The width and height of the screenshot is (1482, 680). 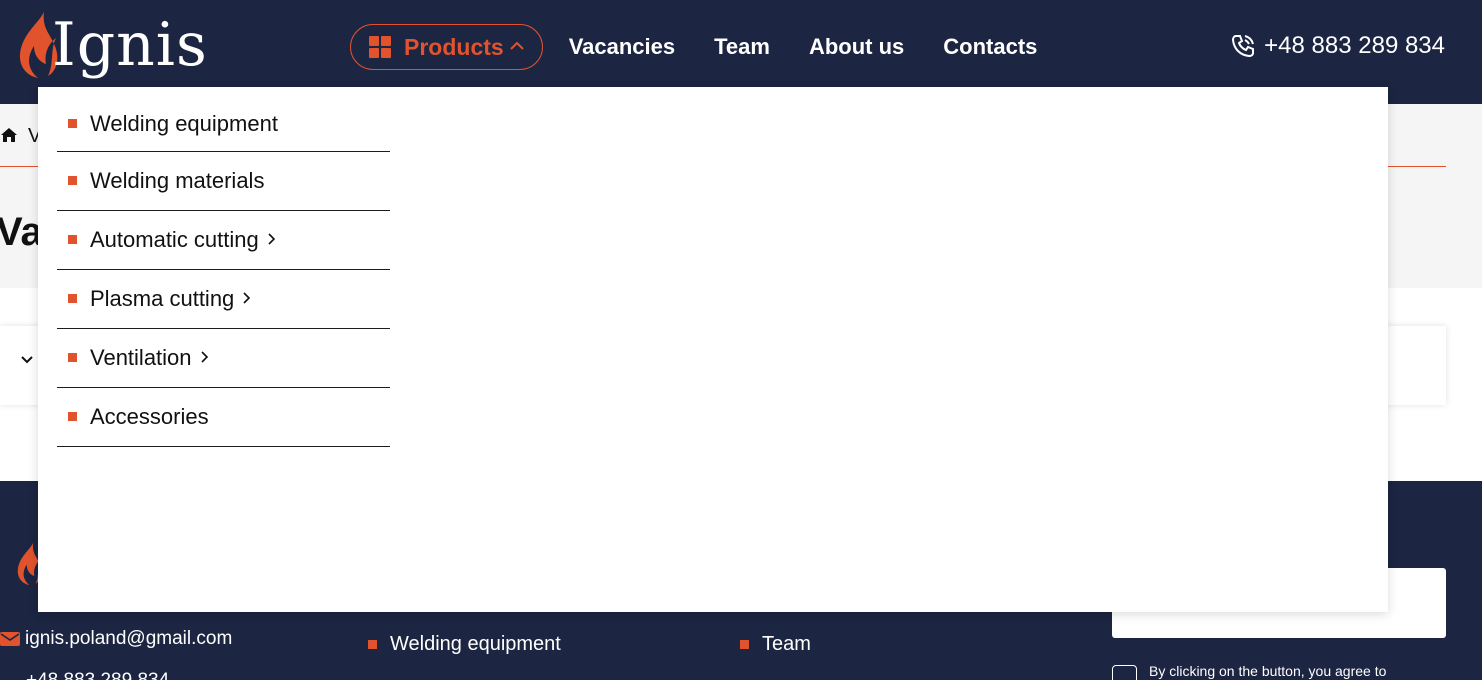 What do you see at coordinates (1243, 46) in the screenshot?
I see `phone-icon` at bounding box center [1243, 46].